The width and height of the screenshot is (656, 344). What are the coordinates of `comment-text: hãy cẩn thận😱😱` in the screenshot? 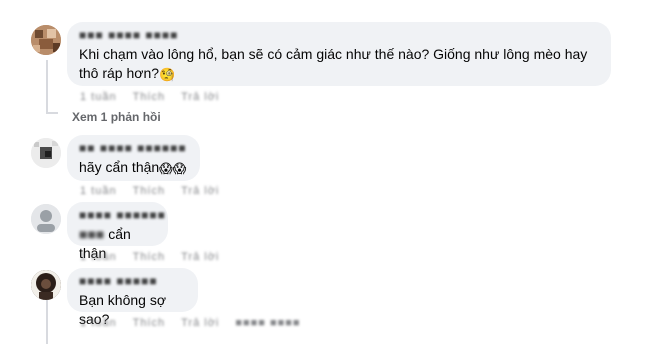 It's located at (133, 167).